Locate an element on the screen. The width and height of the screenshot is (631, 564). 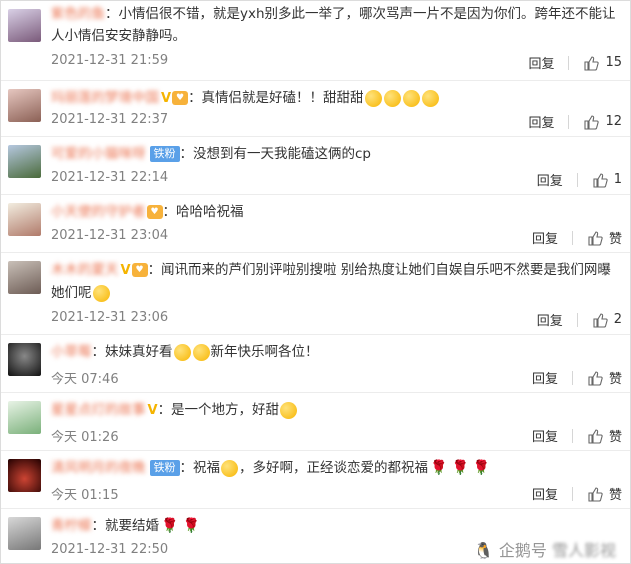
comment-text: ：没想到有一天我能磕这俩的cp is located at coordinates (275, 154).